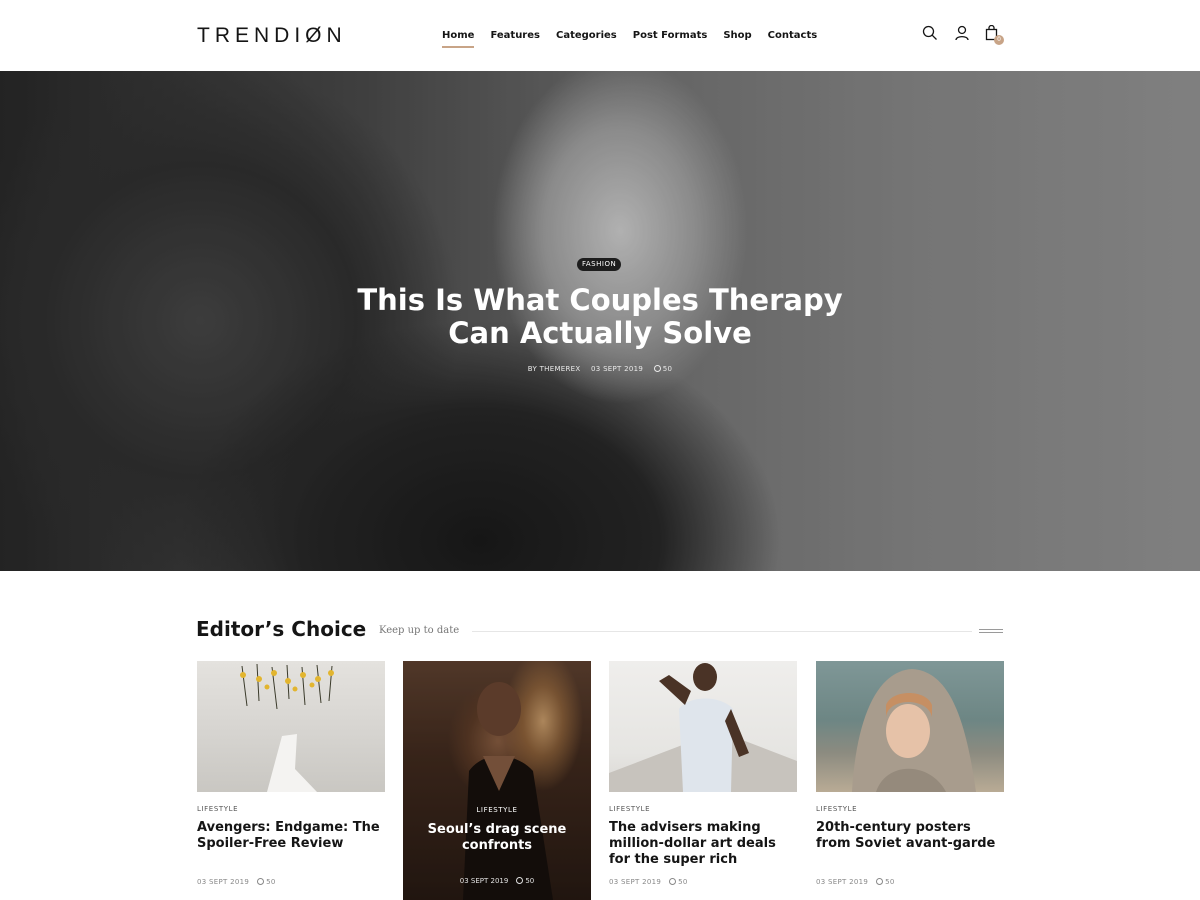 Image resolution: width=1200 pixels, height=900 pixels. I want to click on nav-contacts: Contacts, so click(793, 36).